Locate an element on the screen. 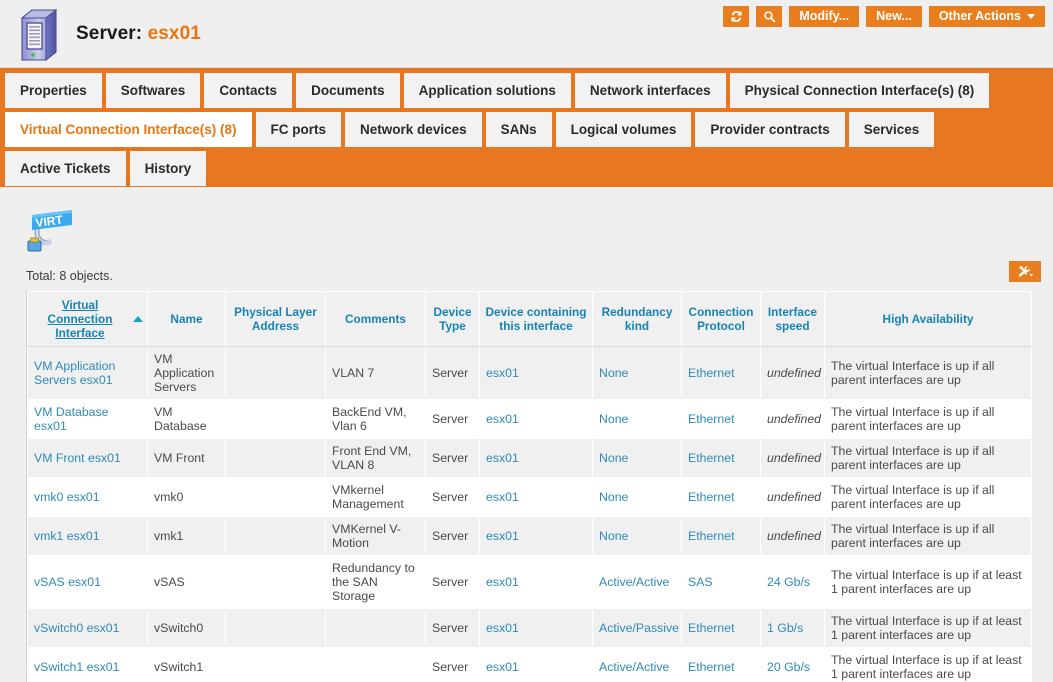 The image size is (1053, 682). tab-active-tickets: Active Tickets is located at coordinates (65, 168).